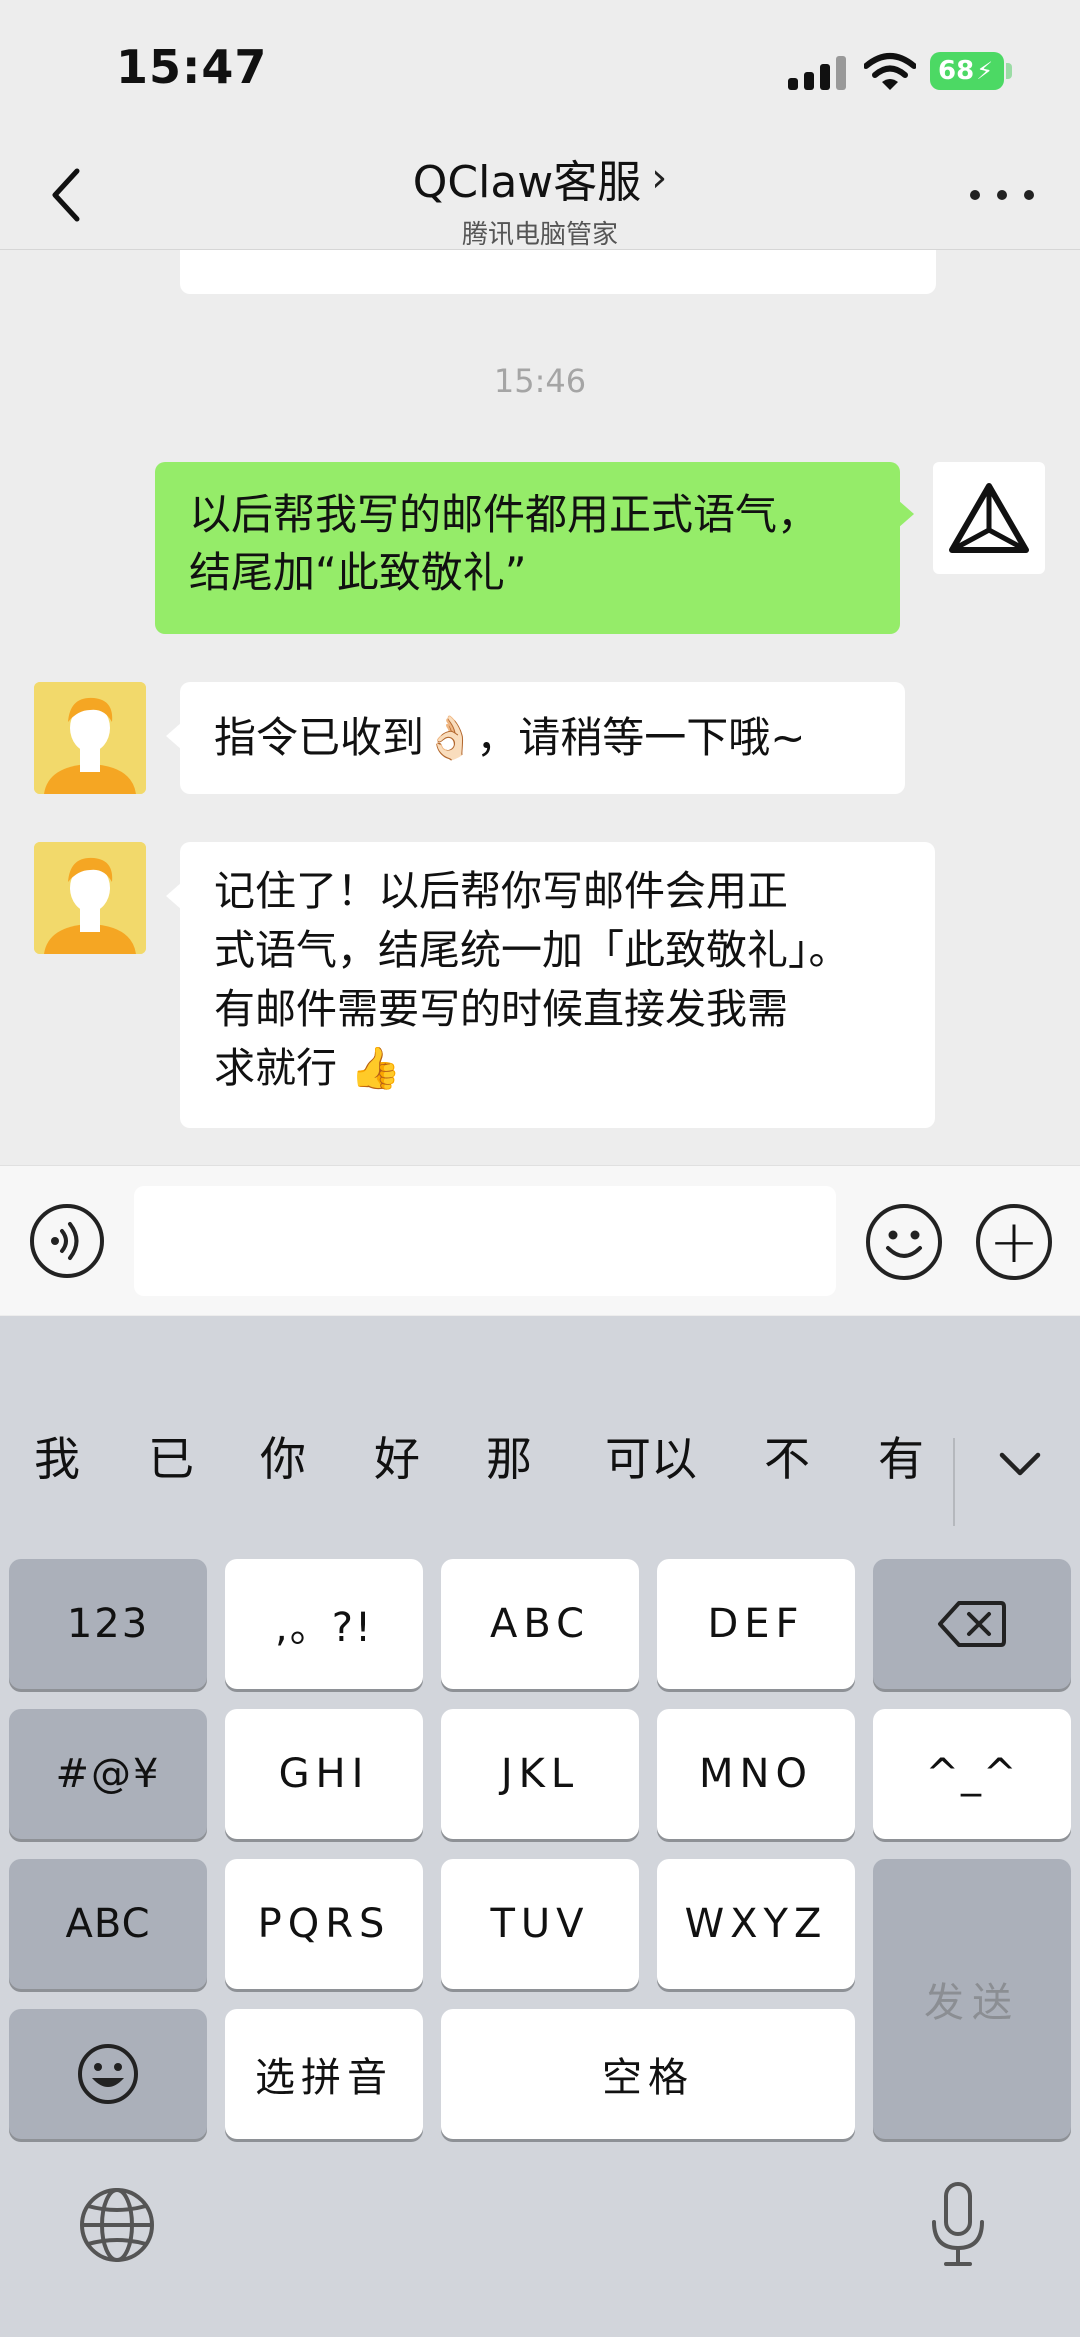 The width and height of the screenshot is (1080, 2337). Describe the element at coordinates (648, 2074) in the screenshot. I see `space-key: 空格` at that location.